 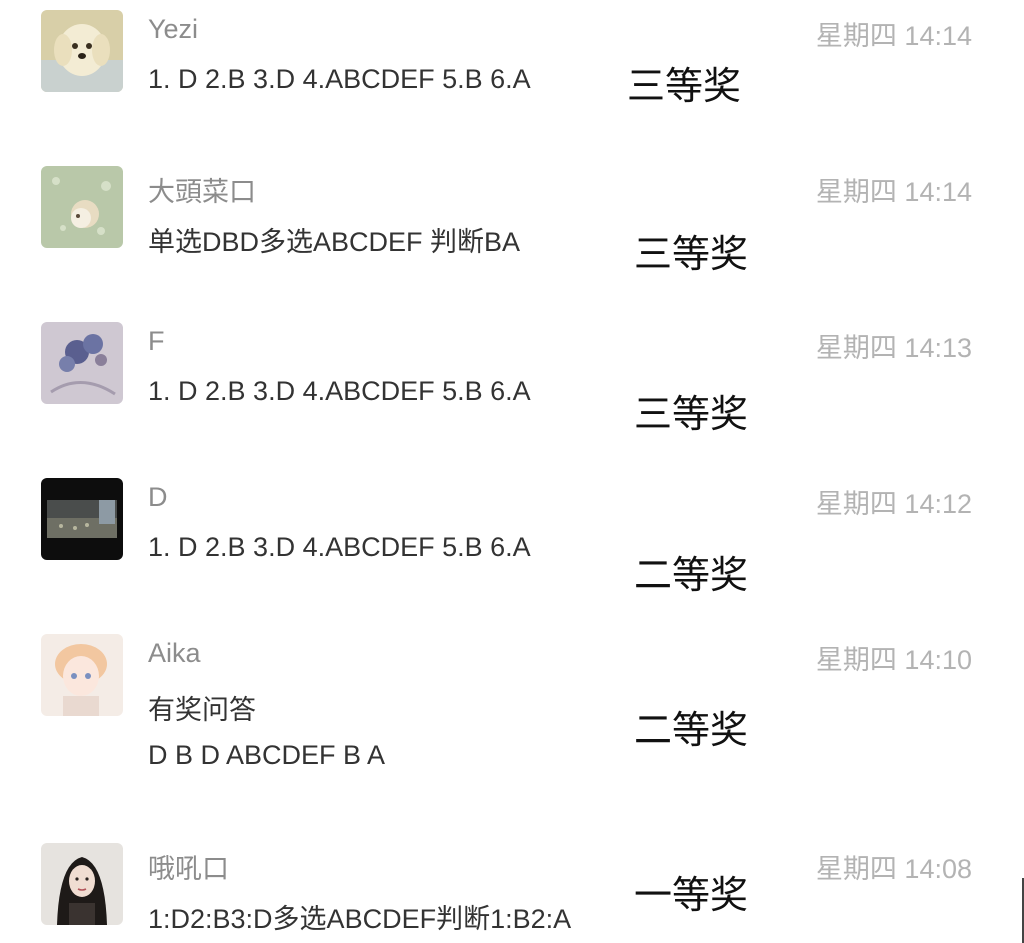 I want to click on anime-girl-avatar-icon, so click(x=82, y=675).